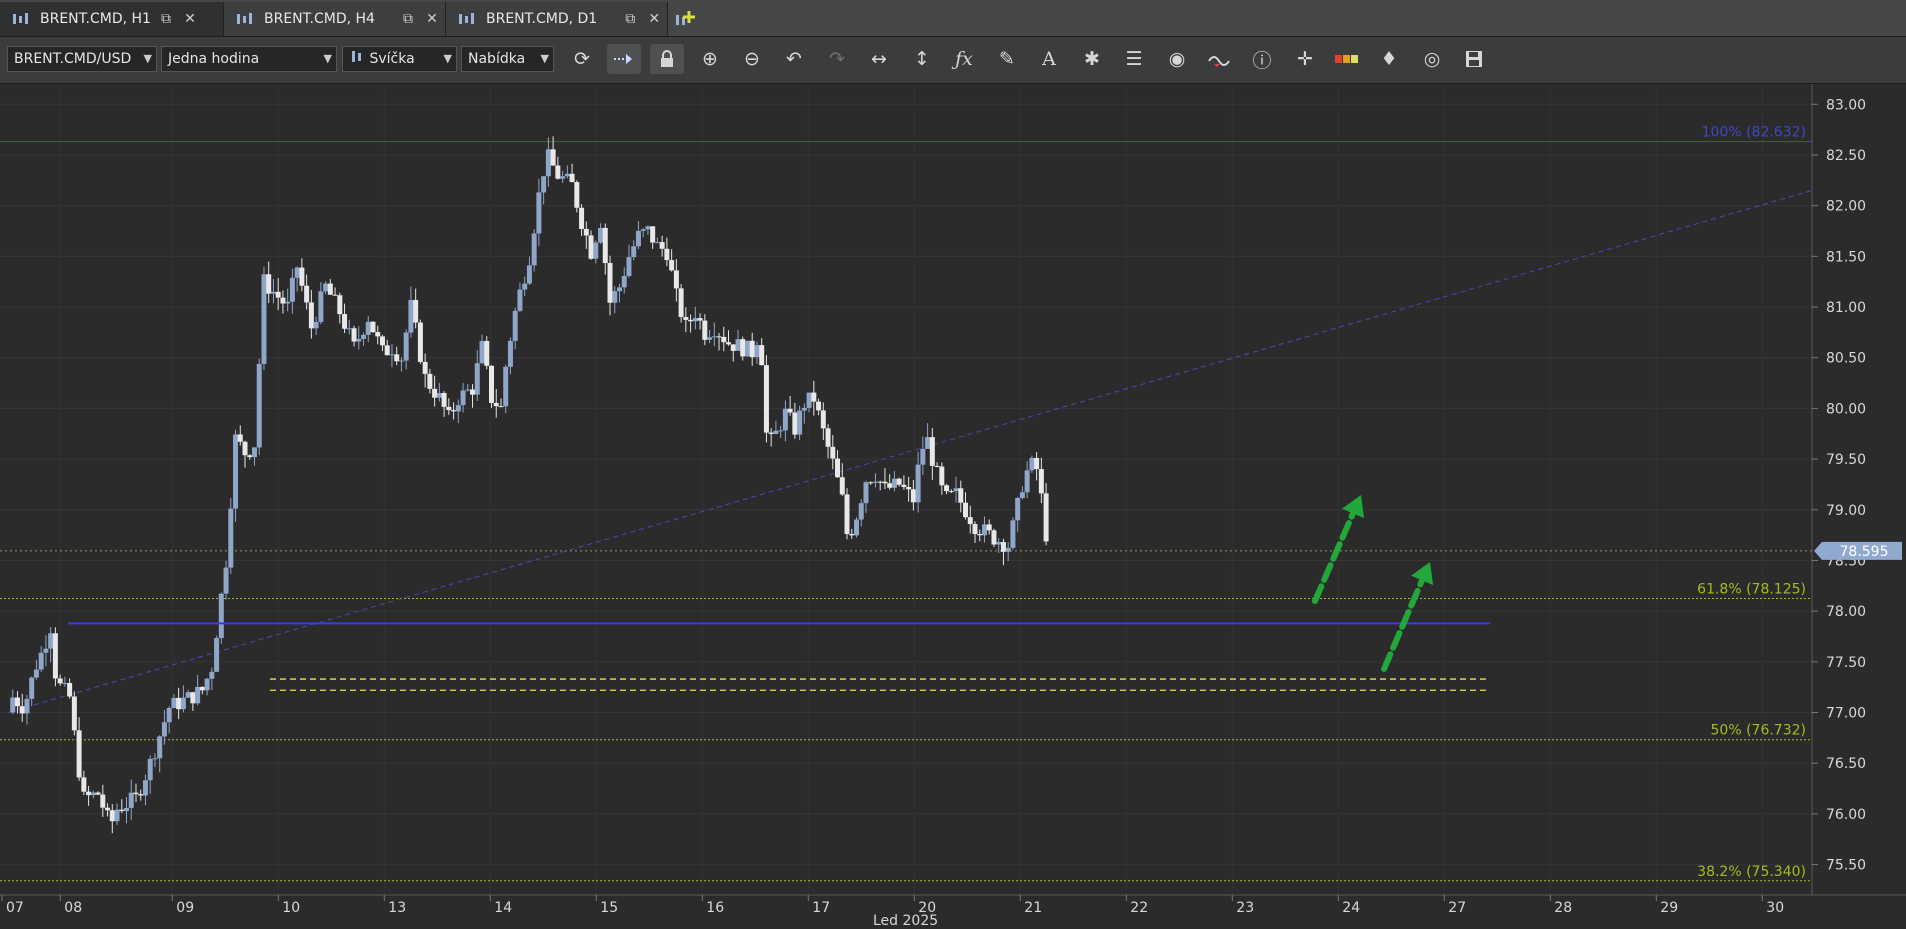 The width and height of the screenshot is (1906, 929). I want to click on period-value: Jedna hodina, so click(214, 59).